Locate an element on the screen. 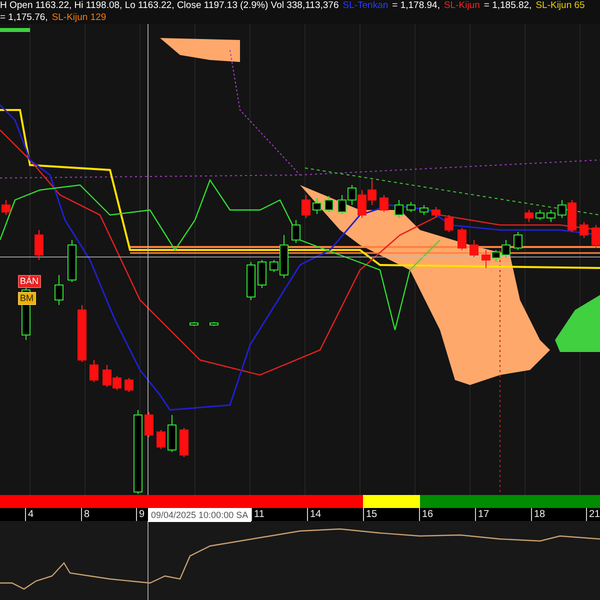  cloud-area is located at coordinates (577, 323).